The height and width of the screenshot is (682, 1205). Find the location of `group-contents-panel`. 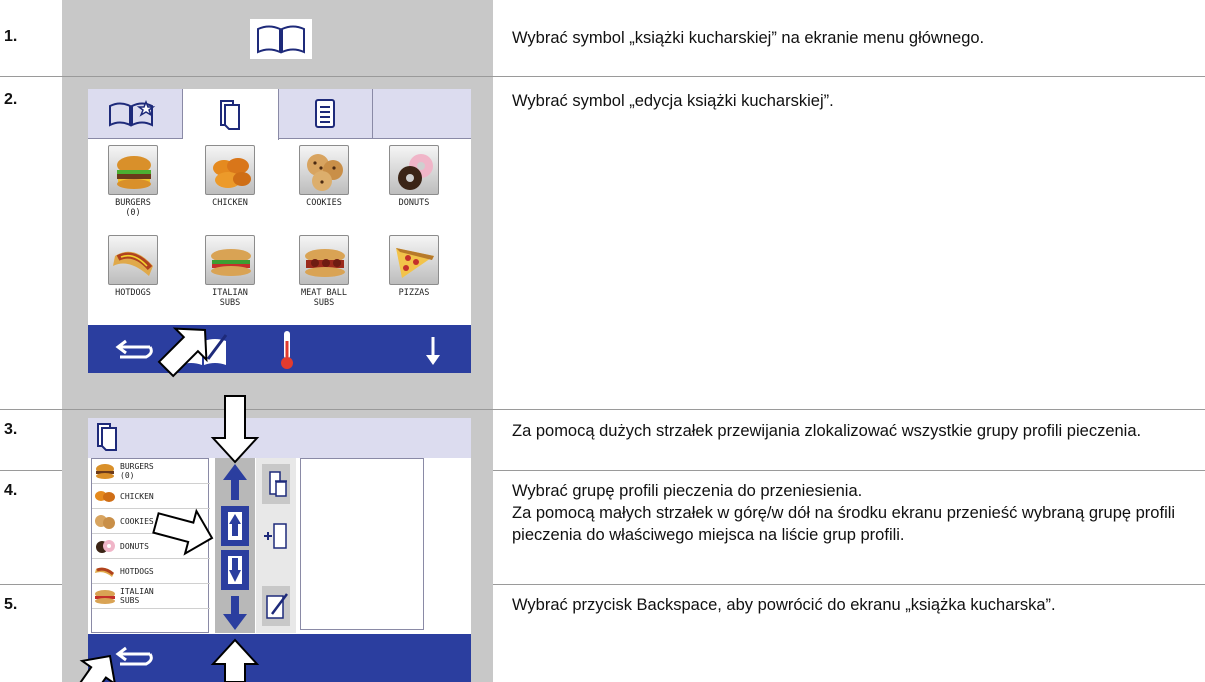

group-contents-panel is located at coordinates (362, 544).